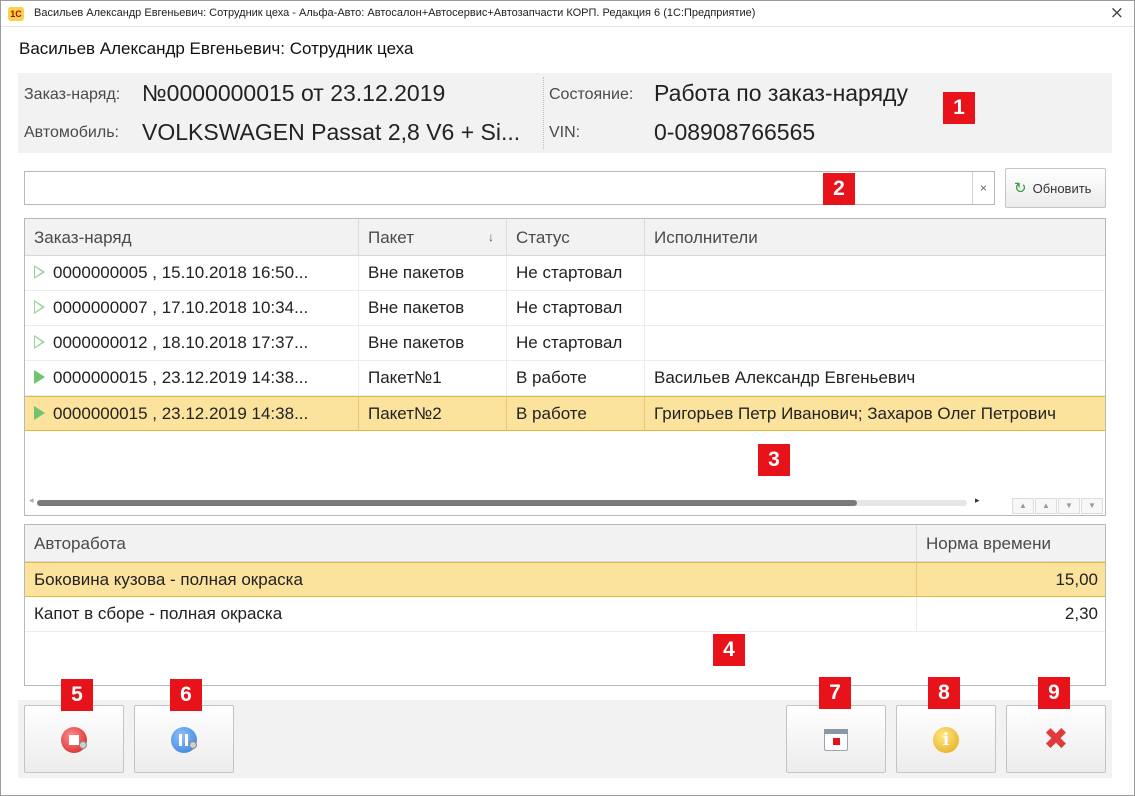 The width and height of the screenshot is (1135, 796). I want to click on table-row-selected: Боковина кузова - полная окраска 15,00, so click(565, 579).